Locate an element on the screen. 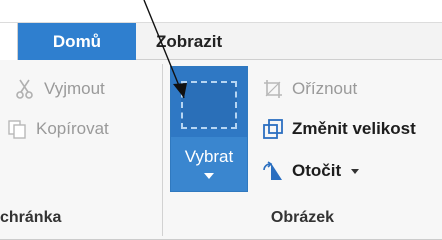 This screenshot has height=240, width=442. chevron-down-icon is located at coordinates (209, 176).